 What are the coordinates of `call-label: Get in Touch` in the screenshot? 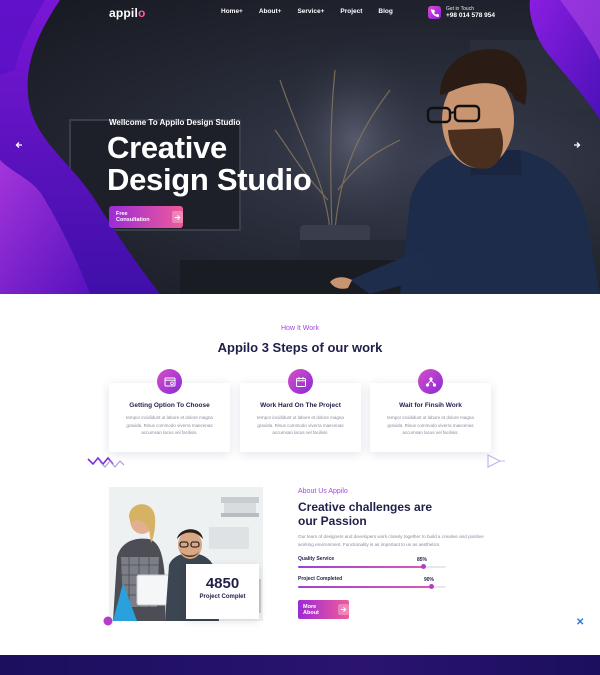 It's located at (460, 9).